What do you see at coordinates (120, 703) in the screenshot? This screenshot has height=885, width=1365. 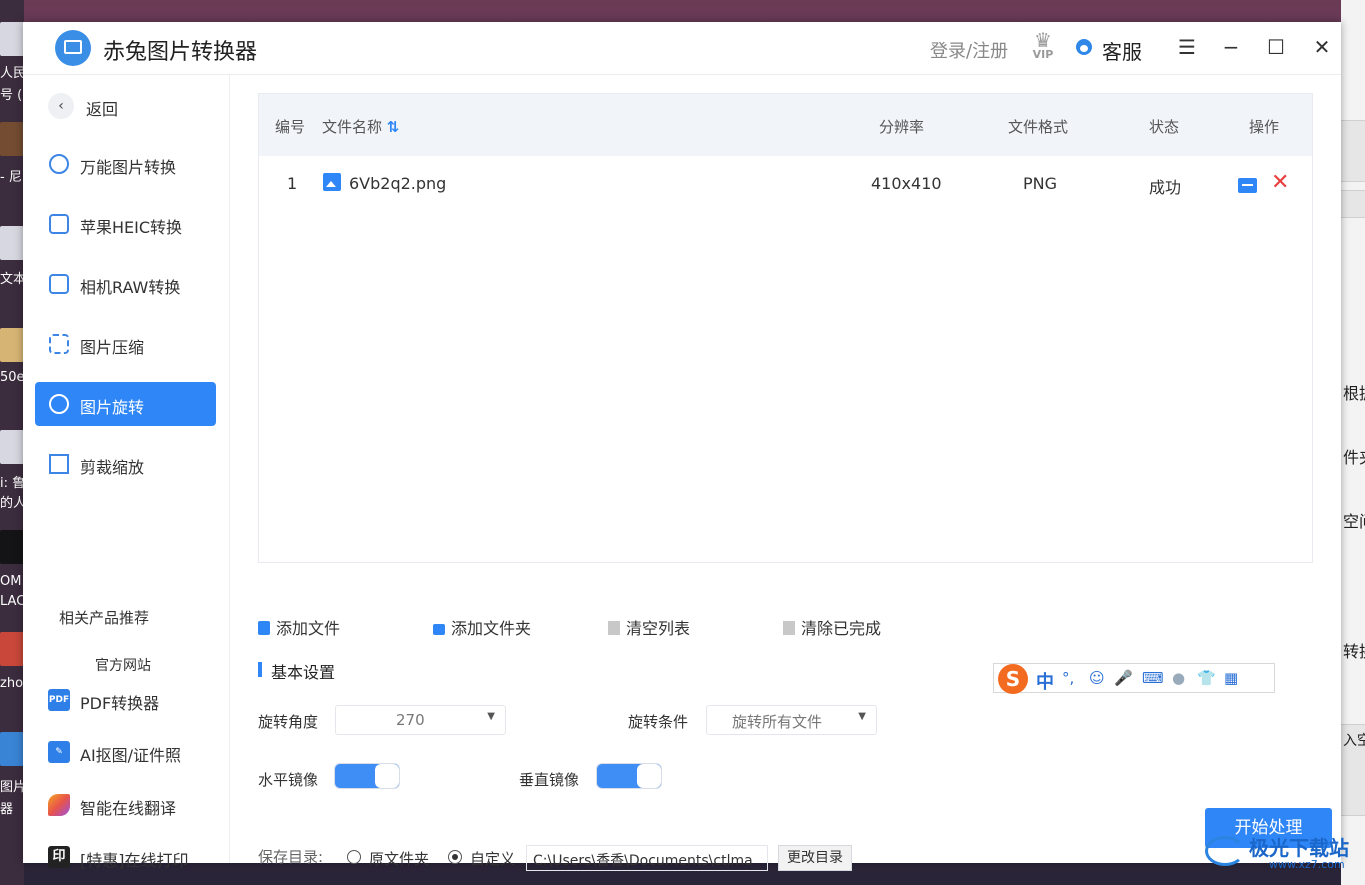 I see `product-label: PDF转换器` at bounding box center [120, 703].